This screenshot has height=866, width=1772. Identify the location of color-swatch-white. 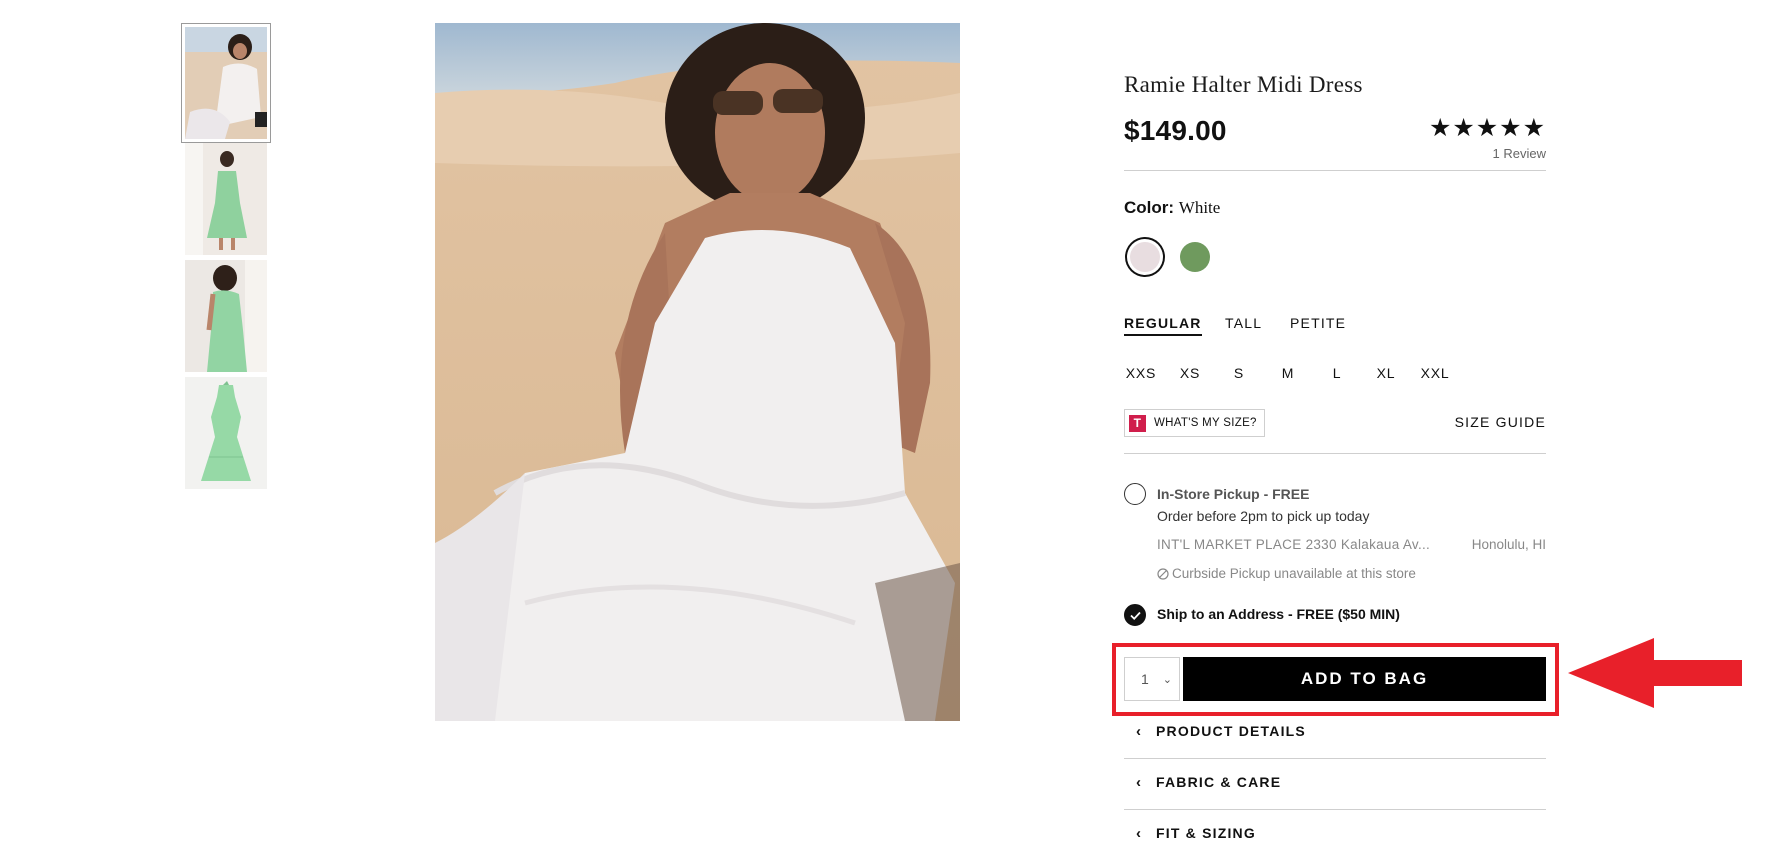
(1145, 257).